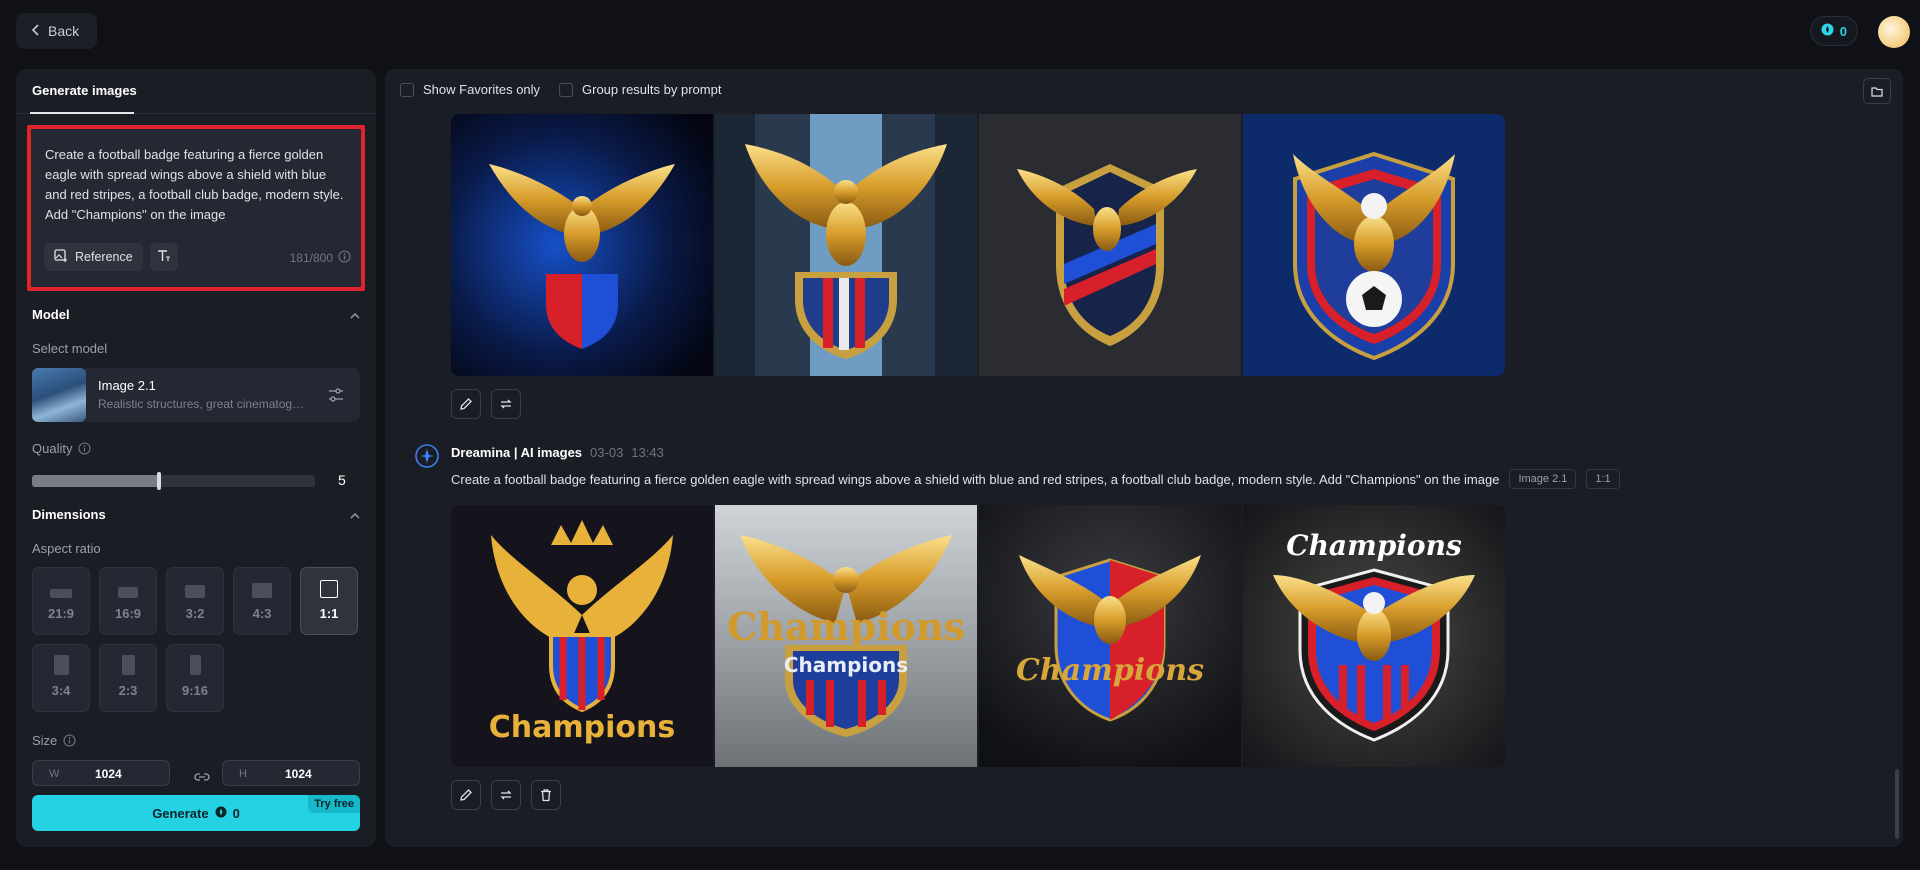 The height and width of the screenshot is (870, 1920). Describe the element at coordinates (173, 481) in the screenshot. I see `quality-slider` at that location.